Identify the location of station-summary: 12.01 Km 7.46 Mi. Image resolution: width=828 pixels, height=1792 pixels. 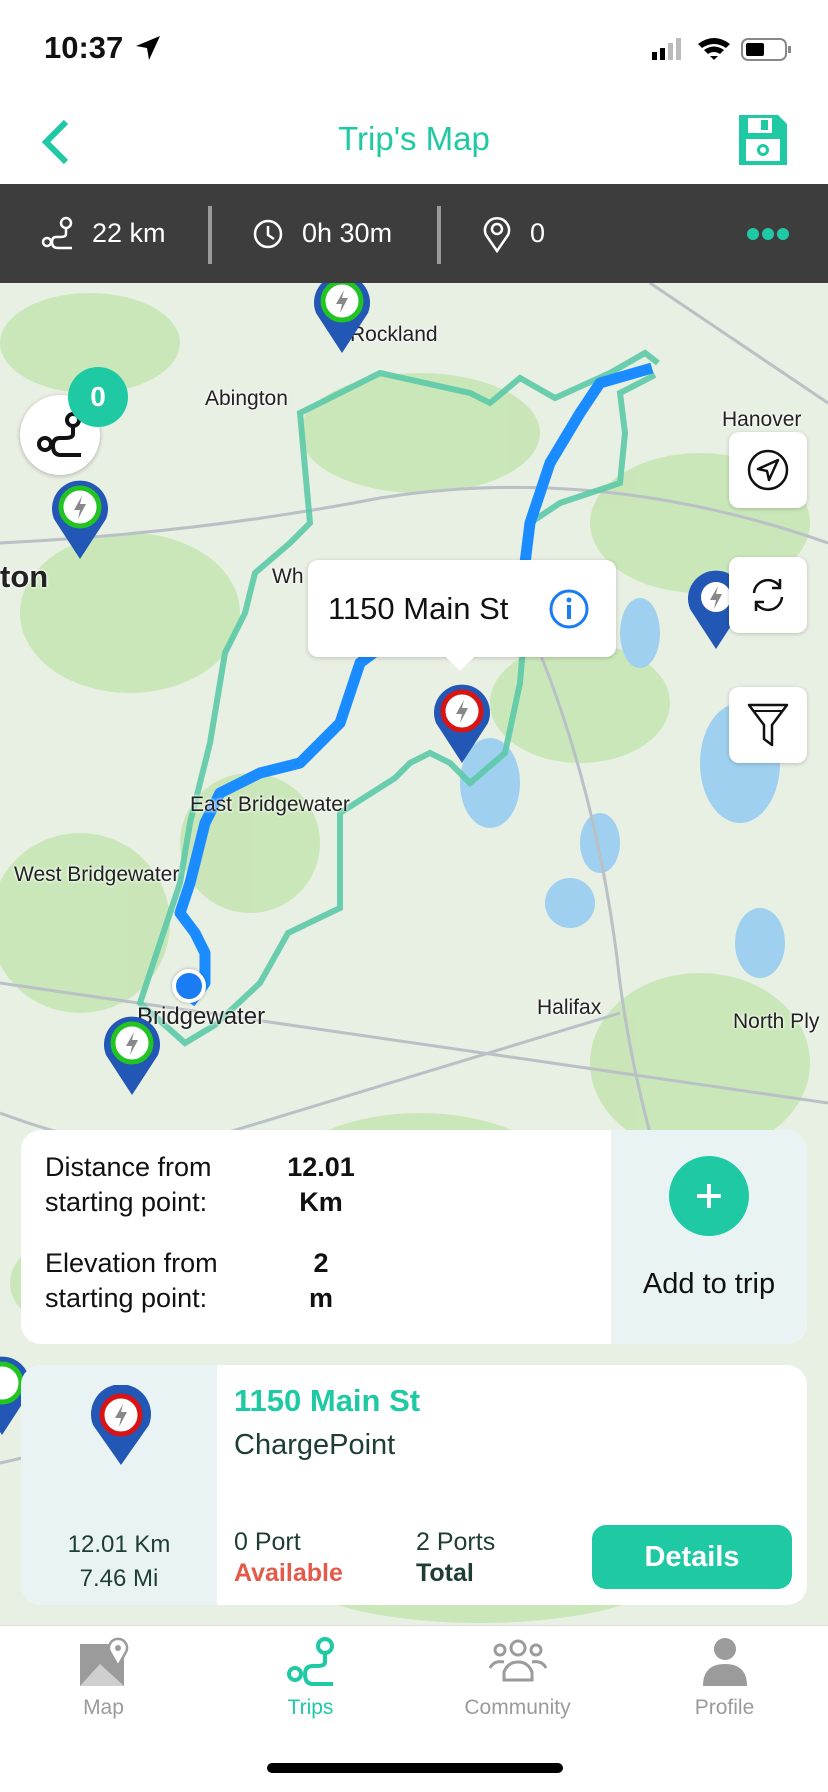
(119, 1485).